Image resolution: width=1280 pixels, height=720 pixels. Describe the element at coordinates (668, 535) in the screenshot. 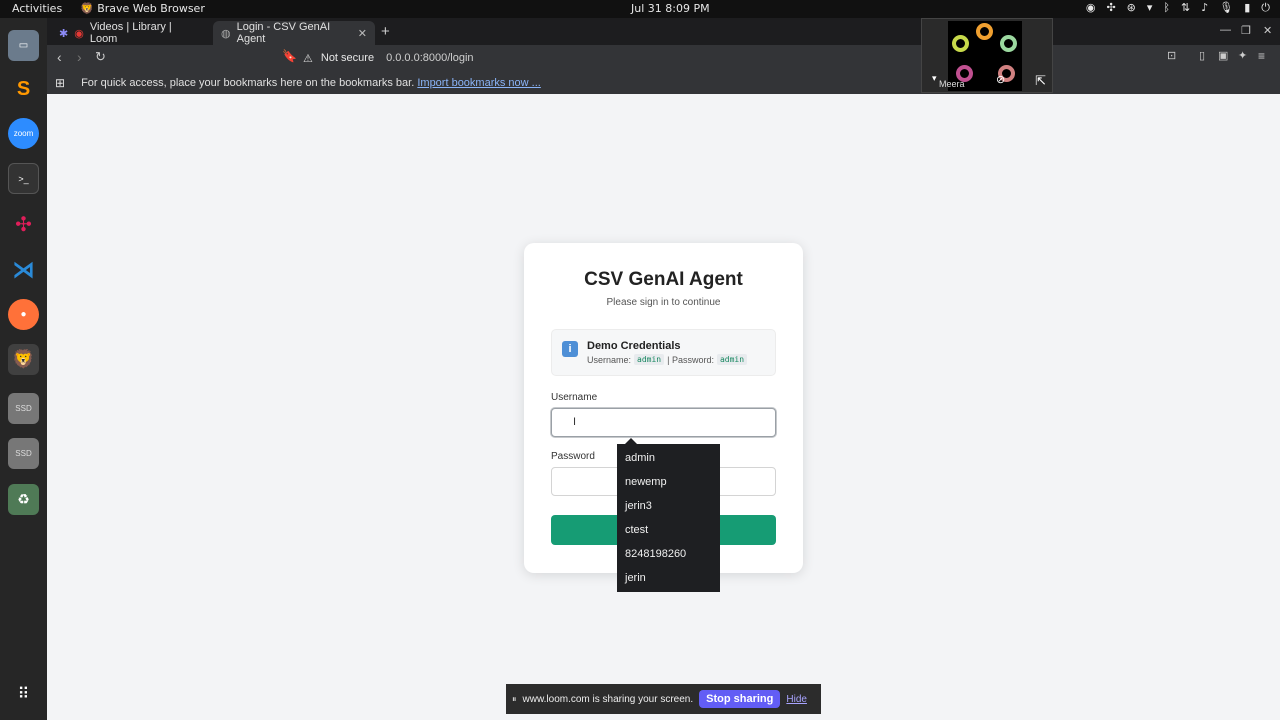

I see `autocomplete-option: ctest` at that location.